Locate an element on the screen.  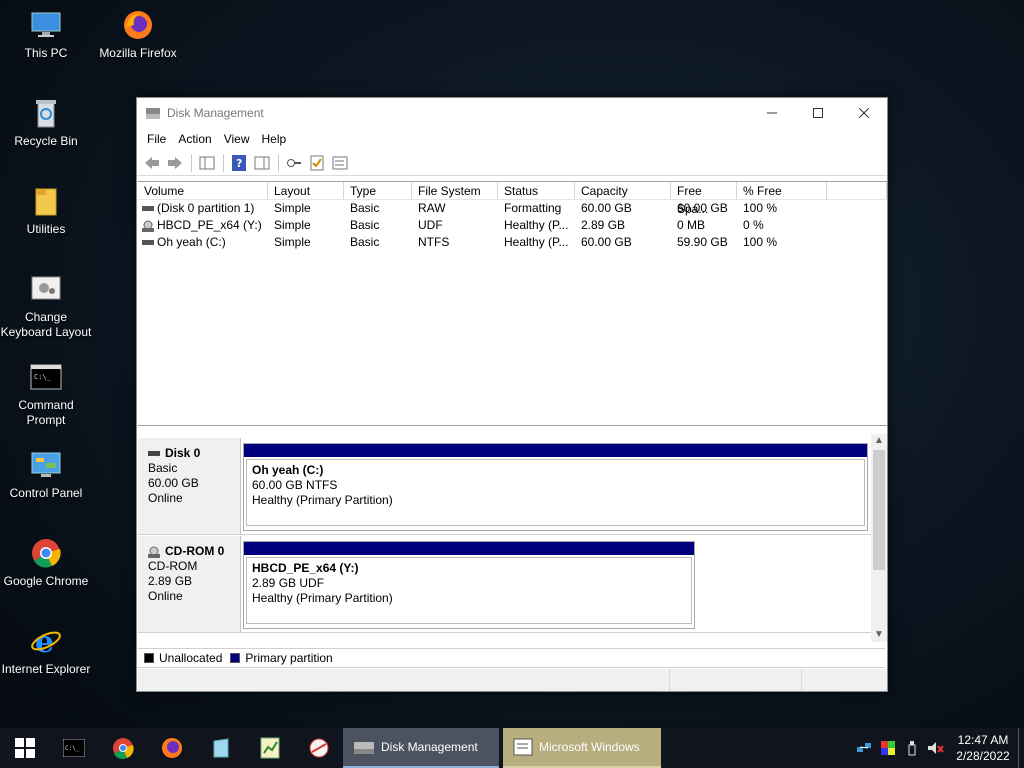
volume-status: Formatting is located at coordinates (533, 208).